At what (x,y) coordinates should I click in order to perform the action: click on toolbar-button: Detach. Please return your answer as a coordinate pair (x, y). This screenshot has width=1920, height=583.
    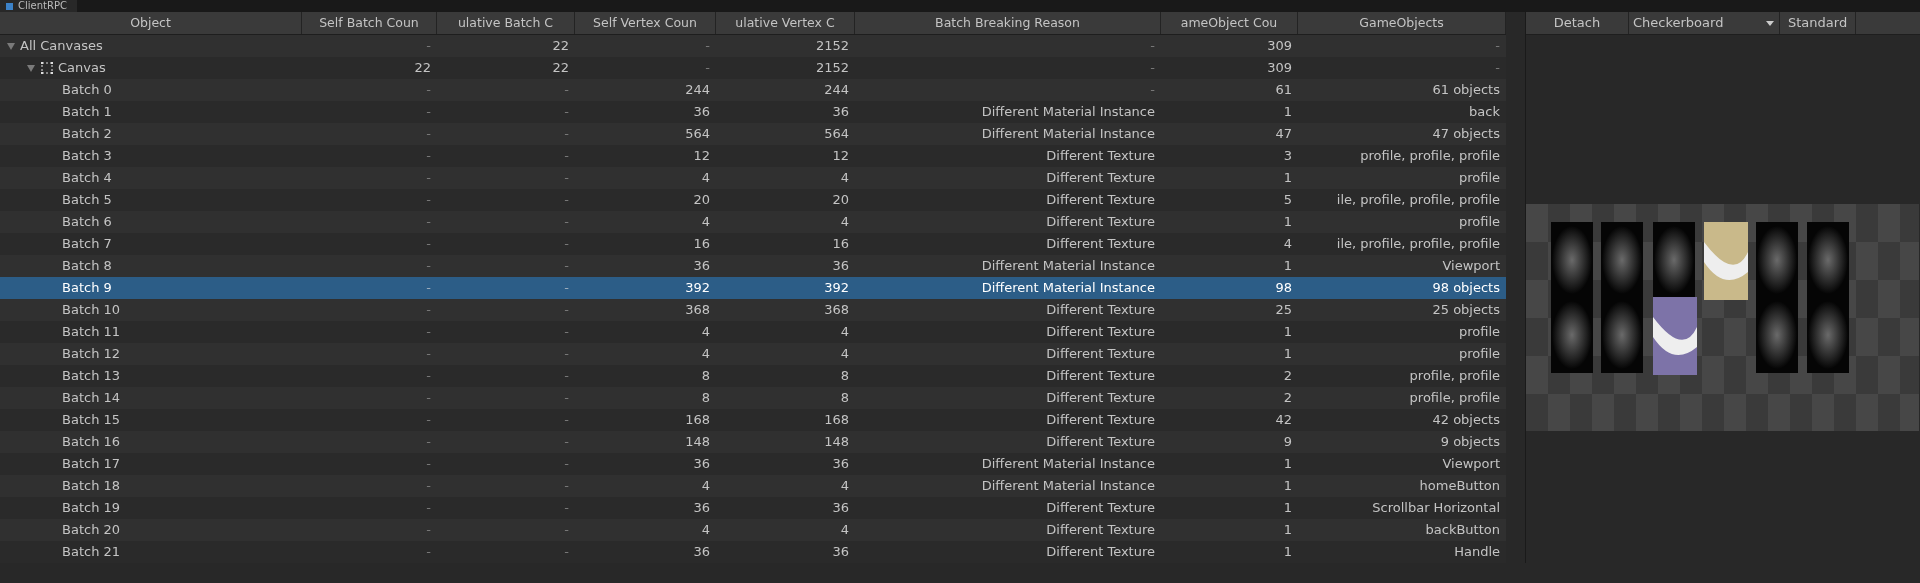
    Looking at the image, I should click on (1577, 23).